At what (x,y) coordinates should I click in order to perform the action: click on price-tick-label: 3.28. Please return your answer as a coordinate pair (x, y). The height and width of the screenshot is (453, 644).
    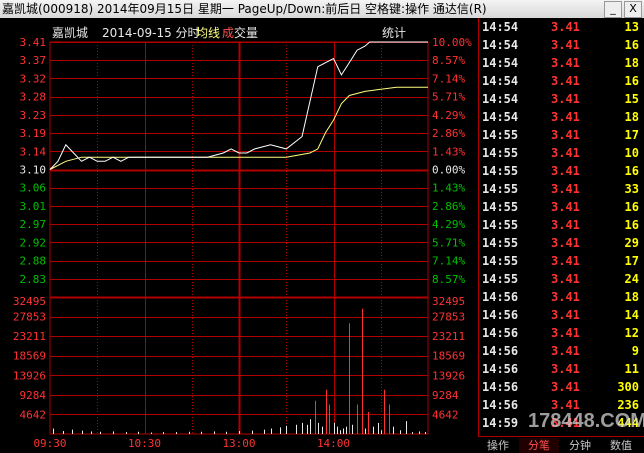
    Looking at the image, I should click on (33, 97).